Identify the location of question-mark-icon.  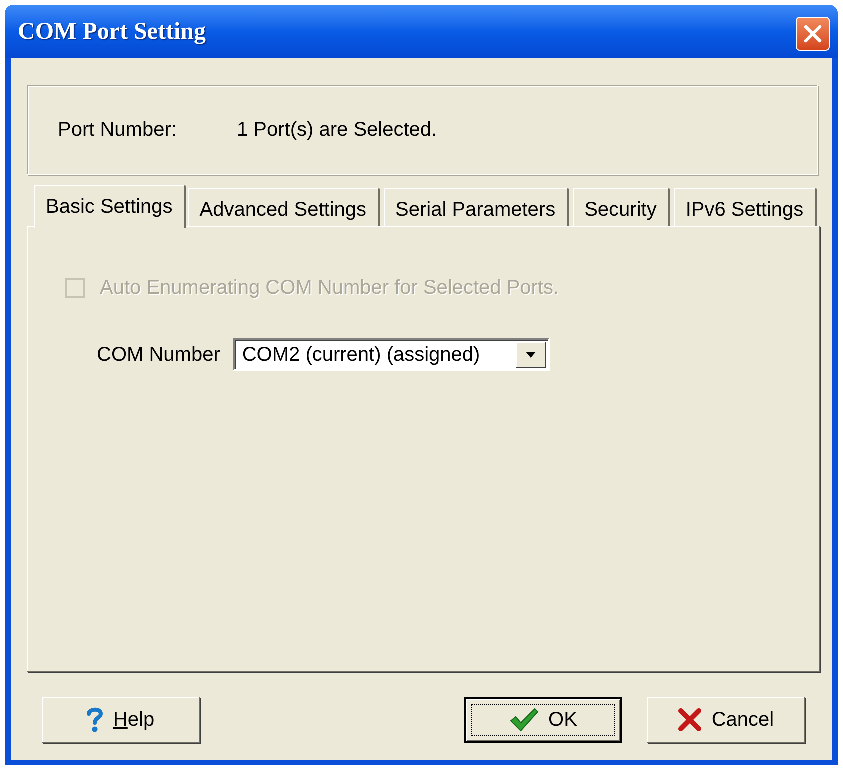
(95, 720).